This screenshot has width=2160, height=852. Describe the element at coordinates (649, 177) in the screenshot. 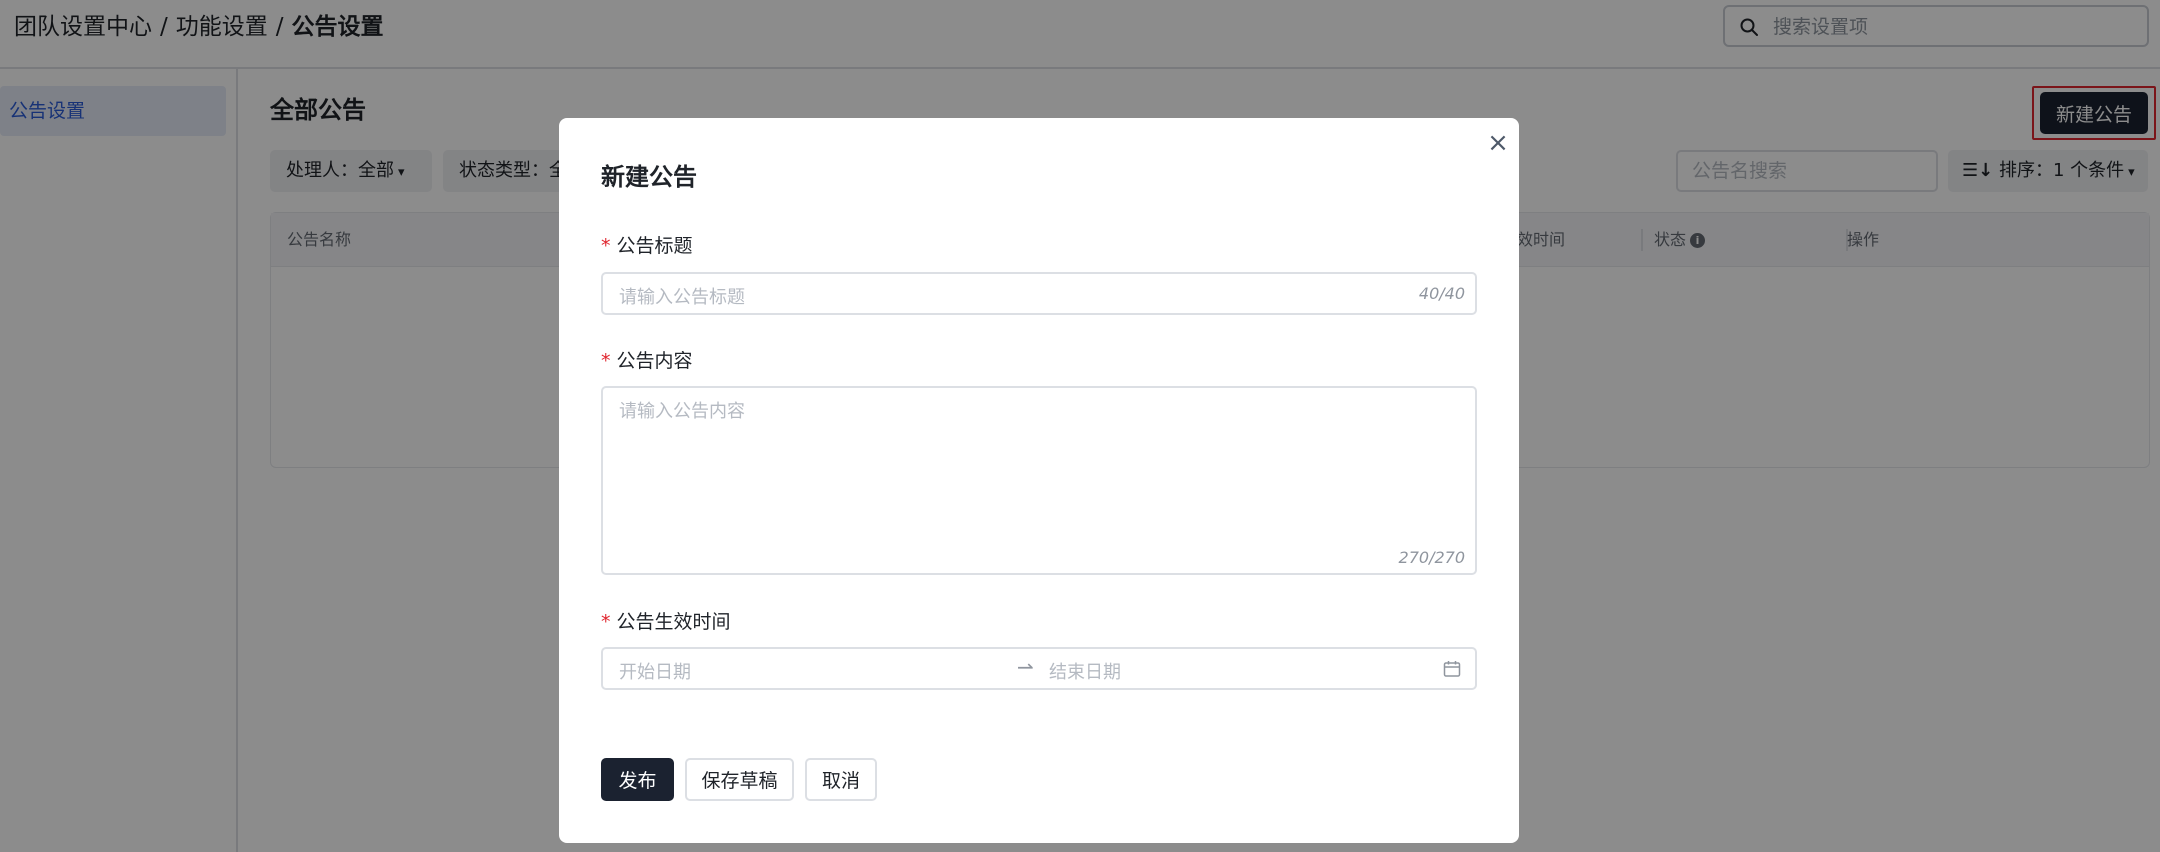

I see `dialog-title: 新建公告` at that location.